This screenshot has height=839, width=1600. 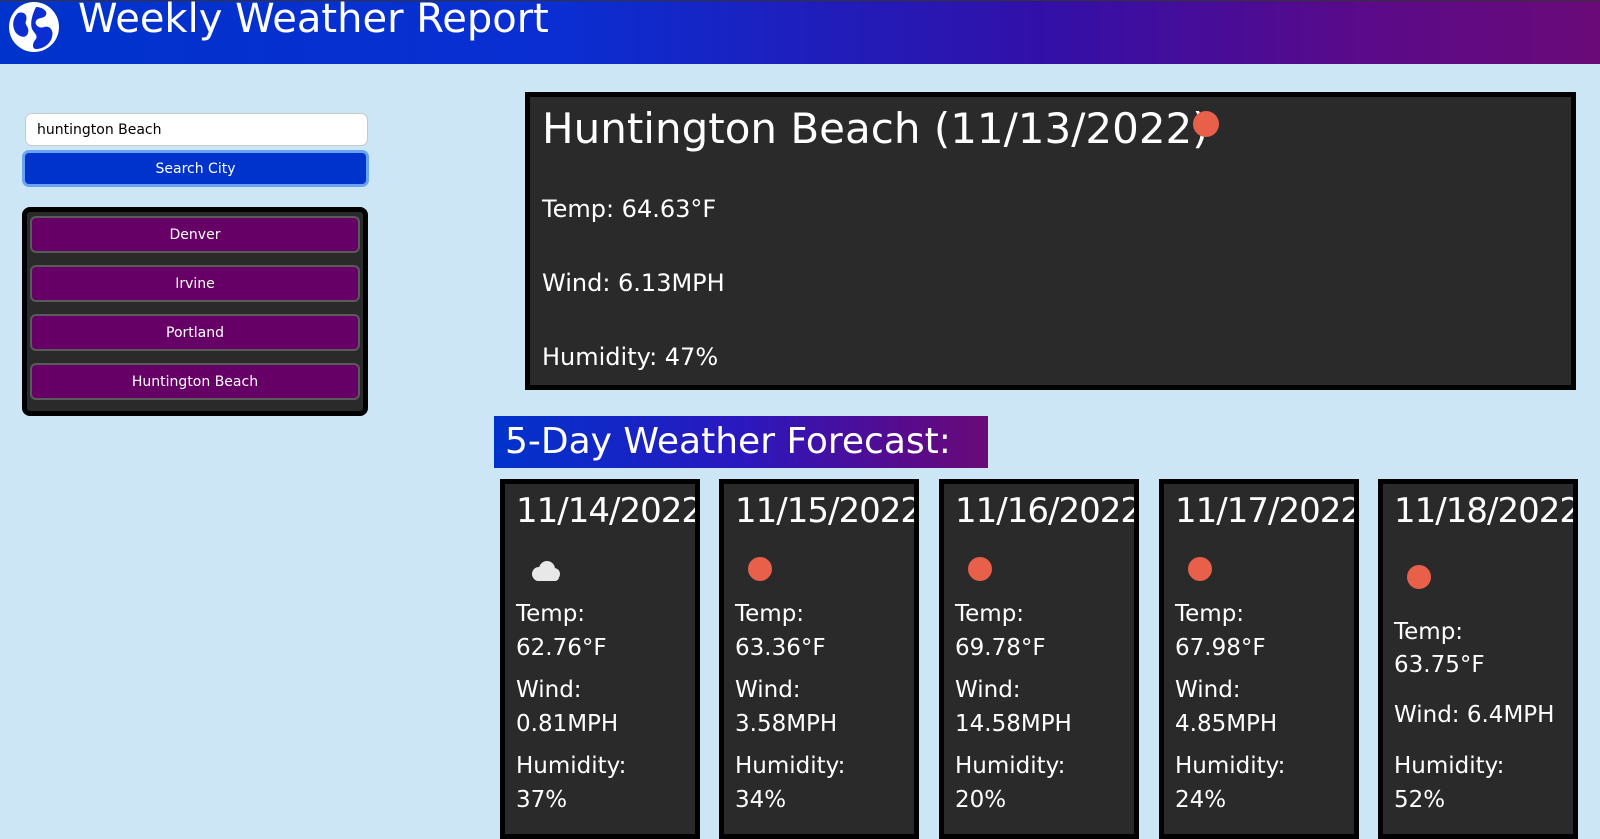 I want to click on forecast-wind: 4.85MPH, so click(x=1226, y=724).